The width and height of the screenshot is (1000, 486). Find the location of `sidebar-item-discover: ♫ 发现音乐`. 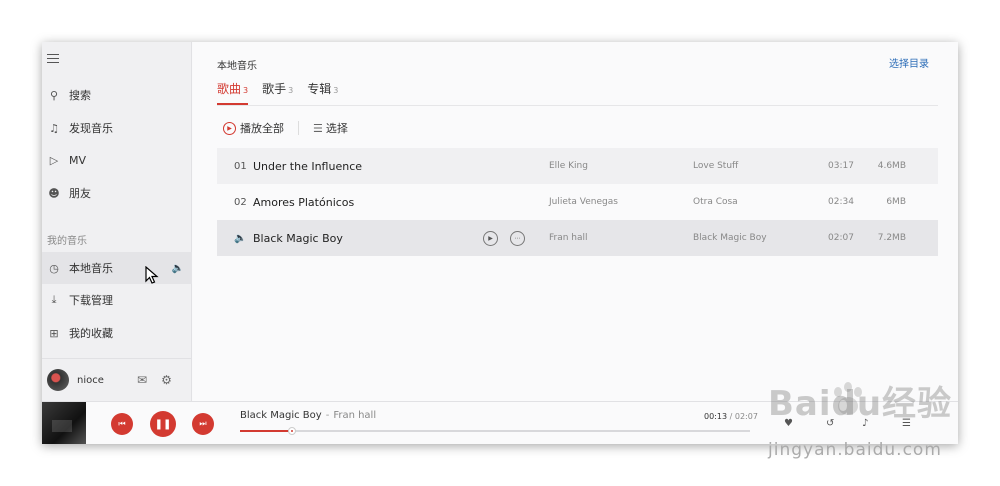

sidebar-item-discover: ♫ 发现音乐 is located at coordinates (117, 128).